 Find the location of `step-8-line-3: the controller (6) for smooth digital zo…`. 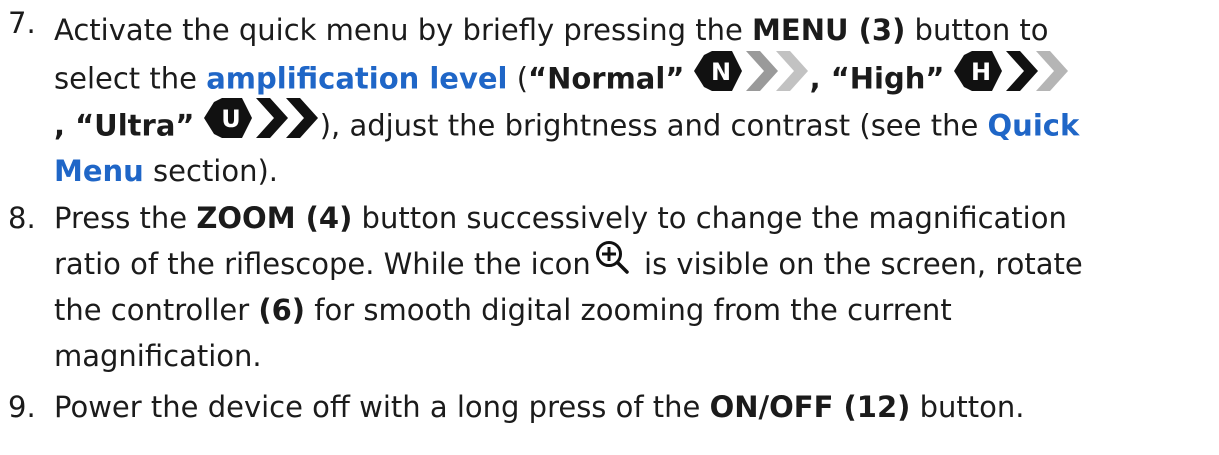

step-8-line-3: the controller (6) for smooth digital zo… is located at coordinates (503, 310).